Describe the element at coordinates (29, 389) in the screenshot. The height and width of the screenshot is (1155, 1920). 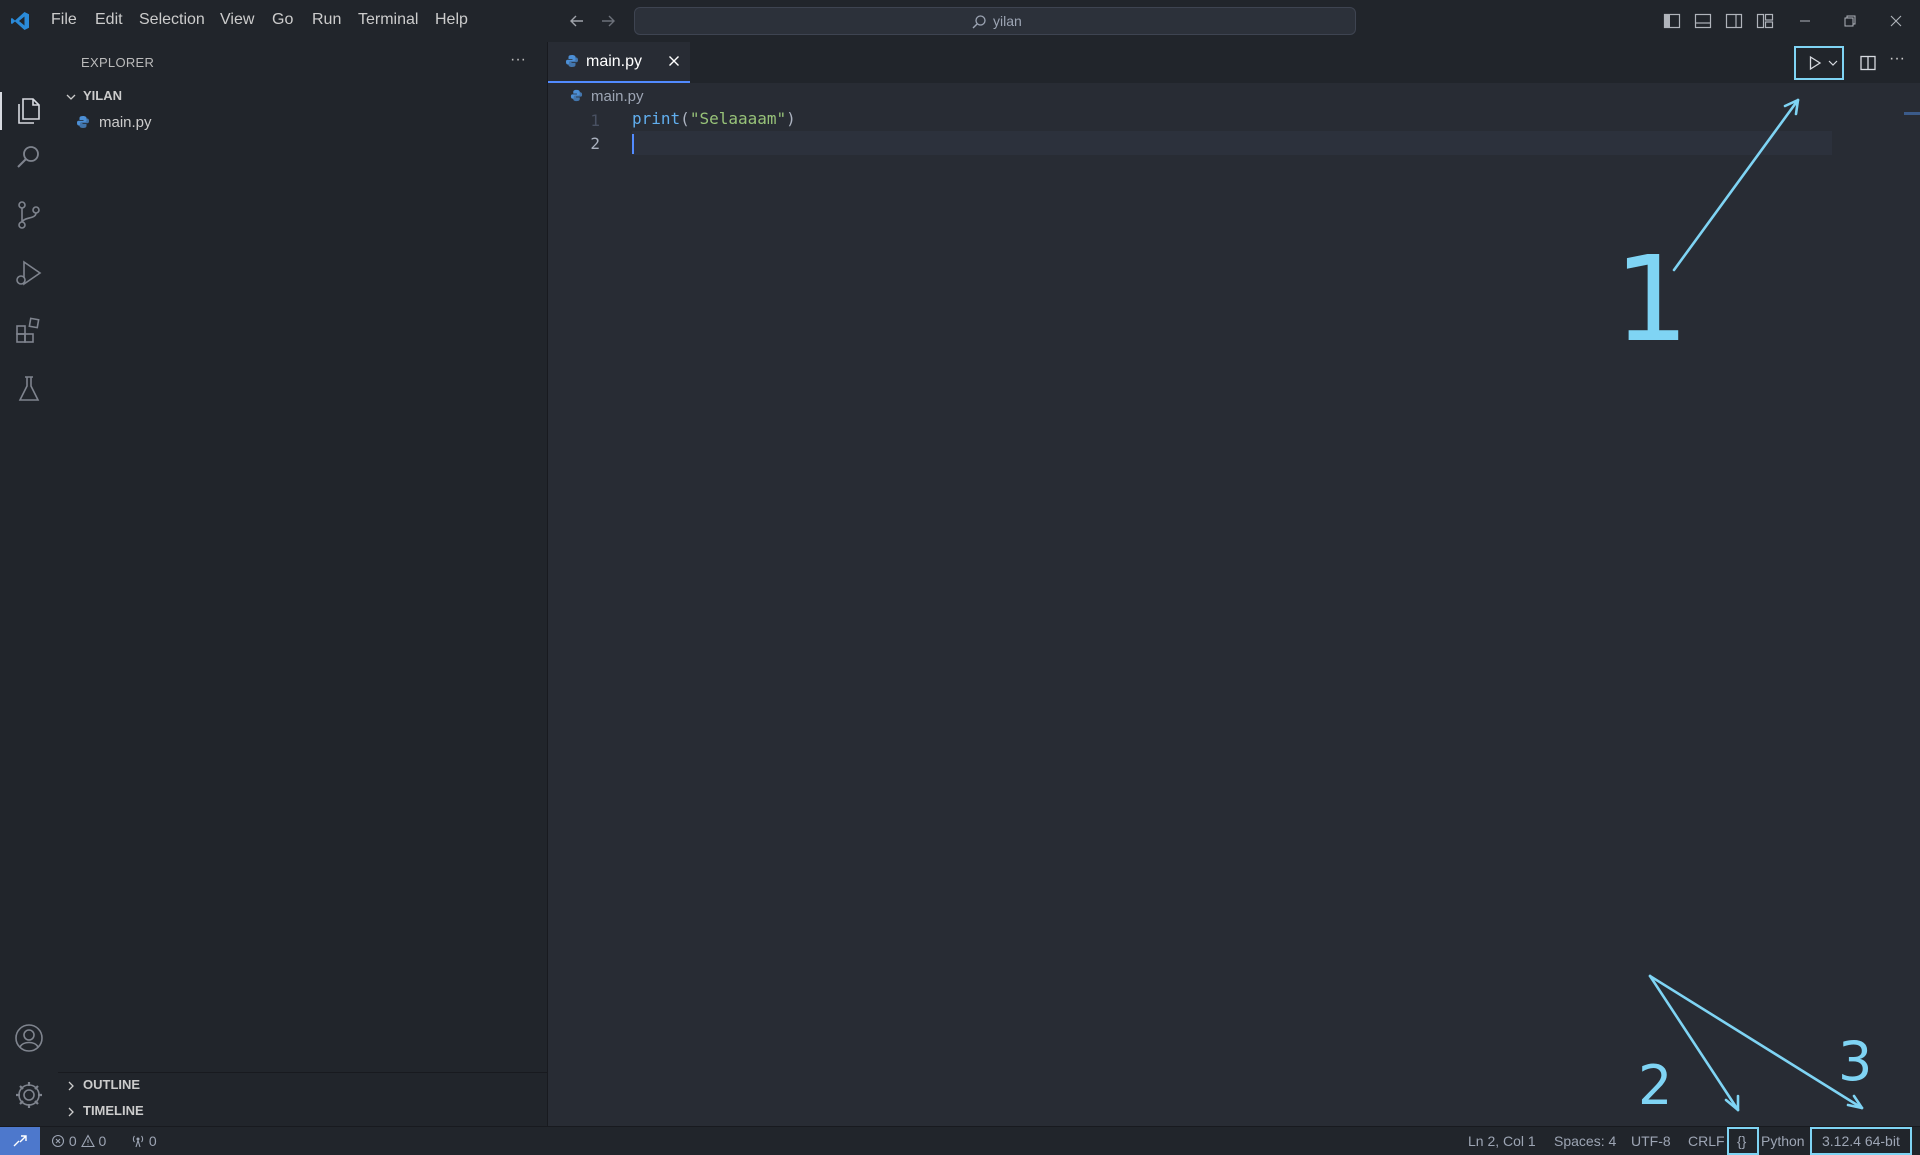
I see `testing-flask-icon` at that location.